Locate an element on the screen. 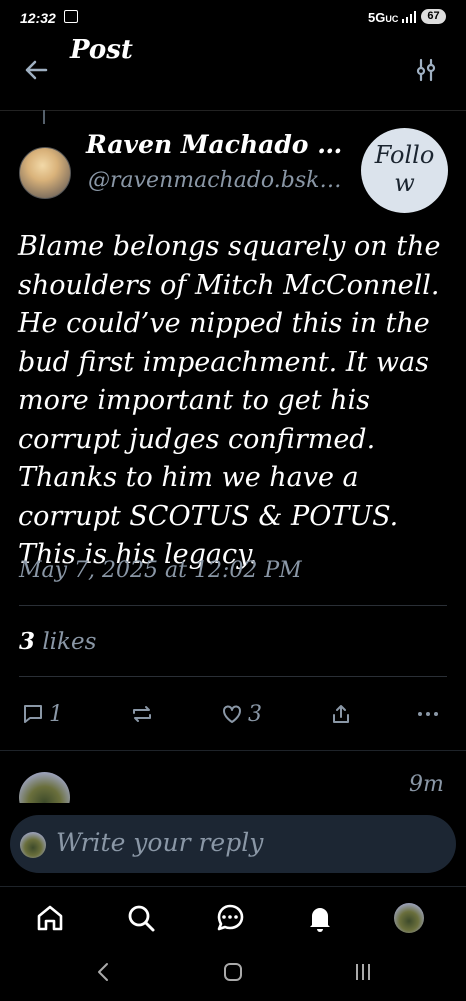 The width and height of the screenshot is (466, 1001). author-handle: @ravenmachado.bsky.social is located at coordinates (219, 180).